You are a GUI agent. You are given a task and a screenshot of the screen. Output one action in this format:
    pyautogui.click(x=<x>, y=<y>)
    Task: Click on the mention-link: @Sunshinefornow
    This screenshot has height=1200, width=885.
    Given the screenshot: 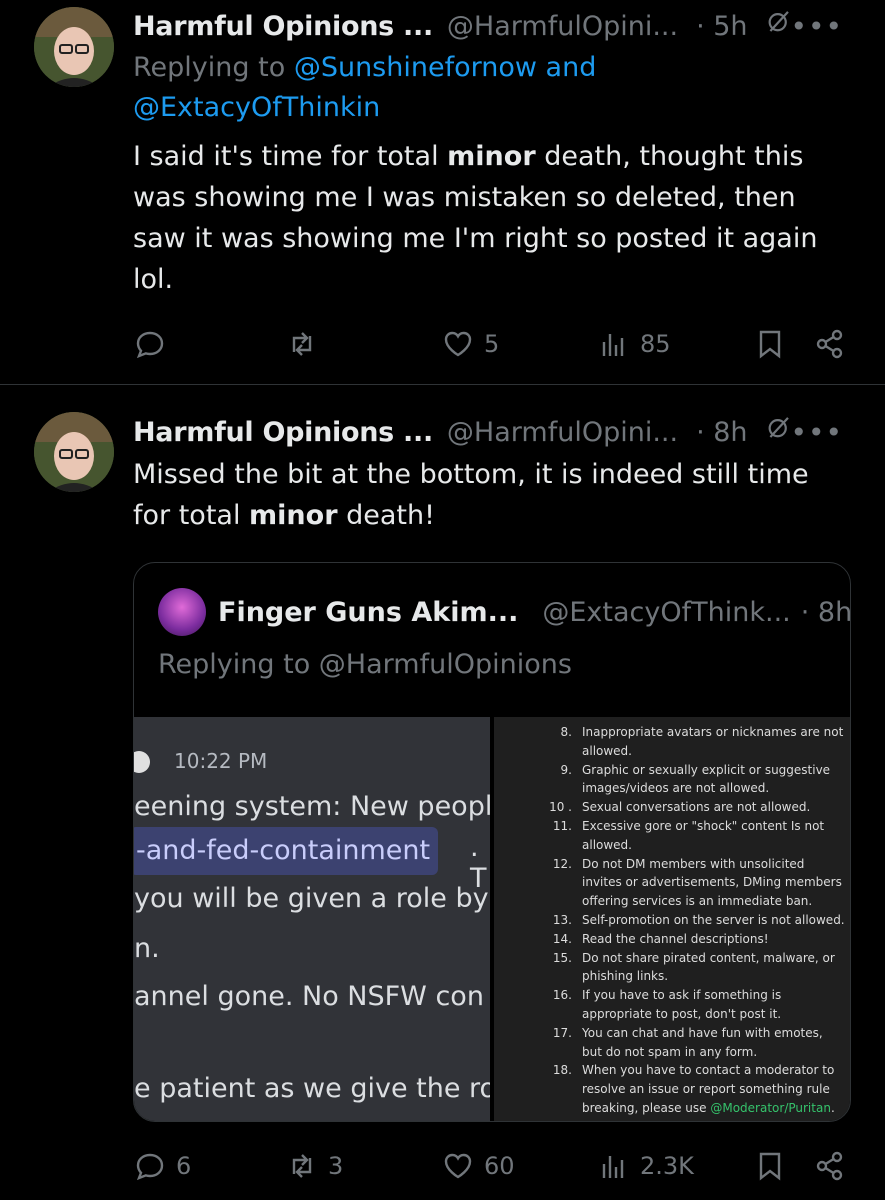 What is the action you would take?
    pyautogui.click(x=415, y=67)
    